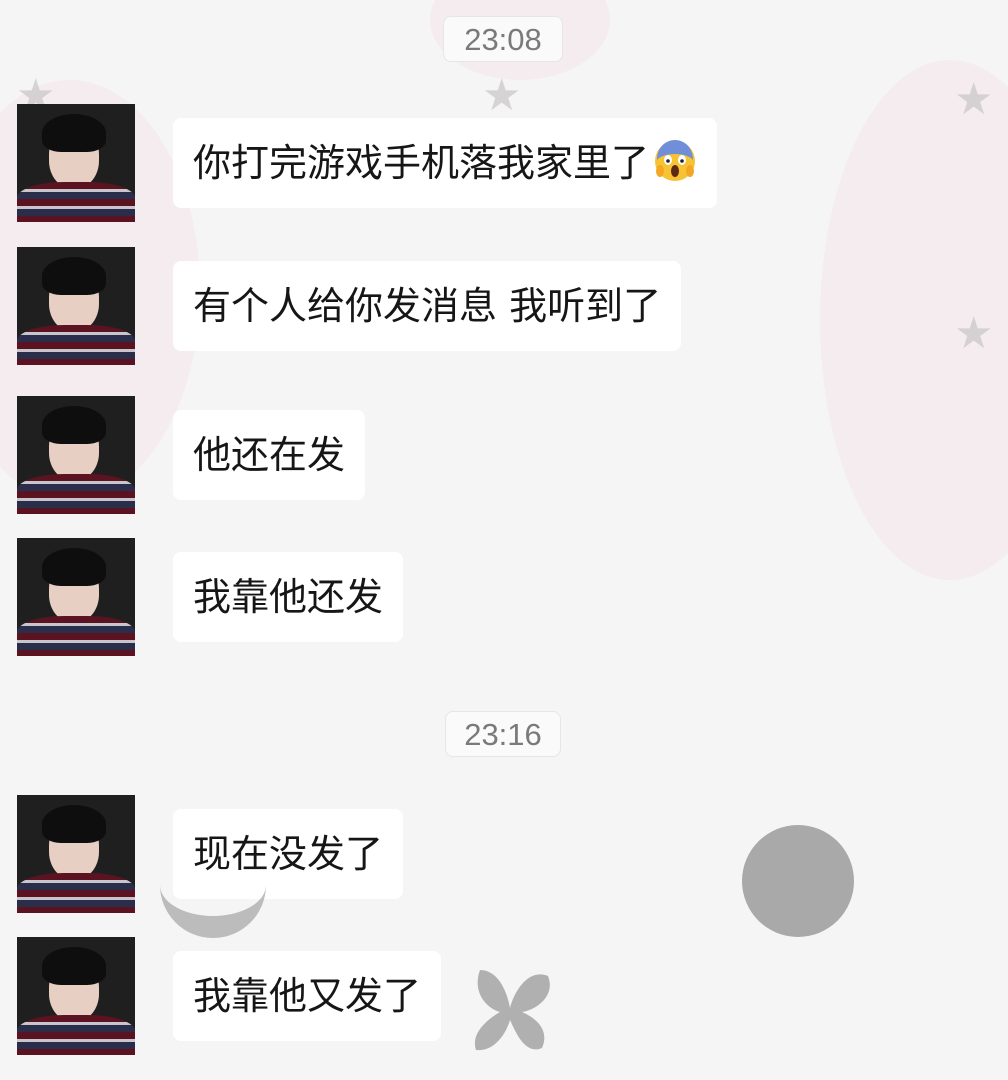 The width and height of the screenshot is (1008, 1080). I want to click on timestamp: 23:08, so click(503, 39).